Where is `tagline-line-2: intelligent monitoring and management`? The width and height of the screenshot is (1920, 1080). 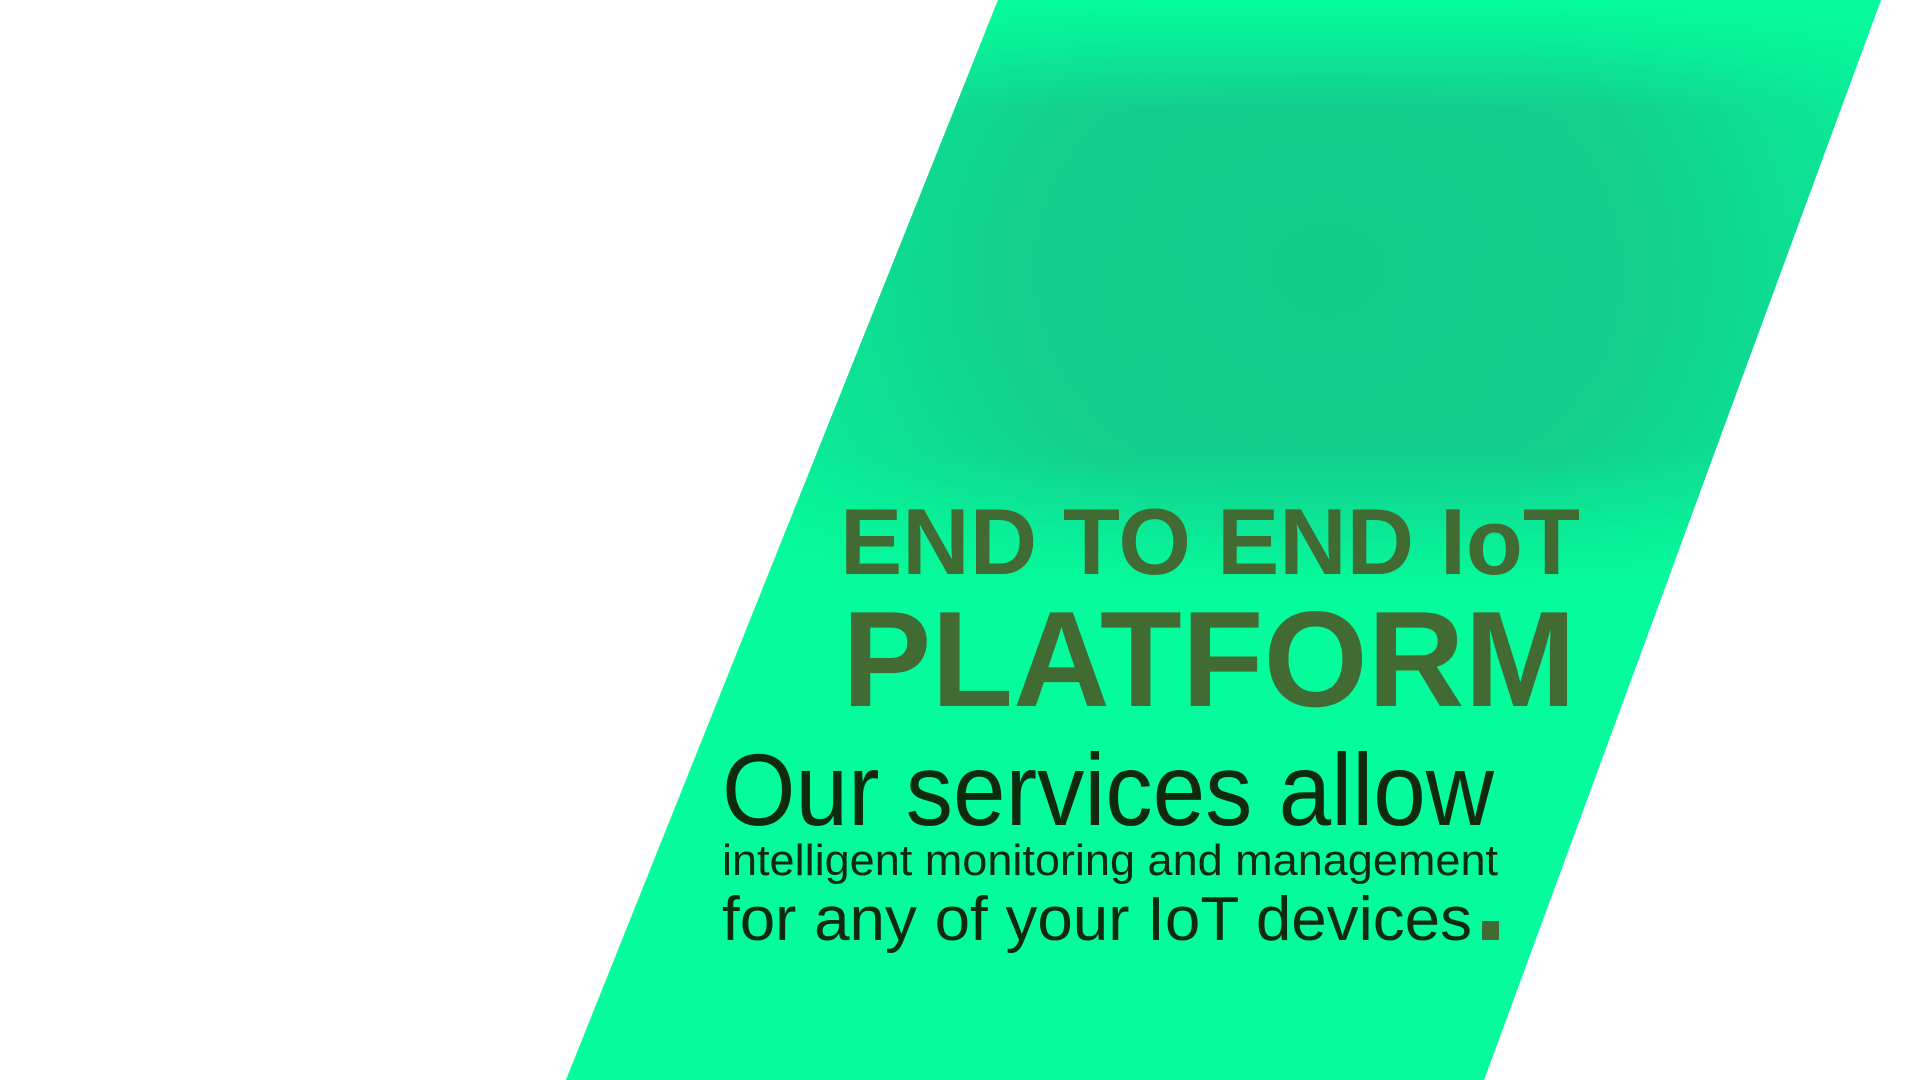 tagline-line-2: intelligent monitoring and management is located at coordinates (1110, 860).